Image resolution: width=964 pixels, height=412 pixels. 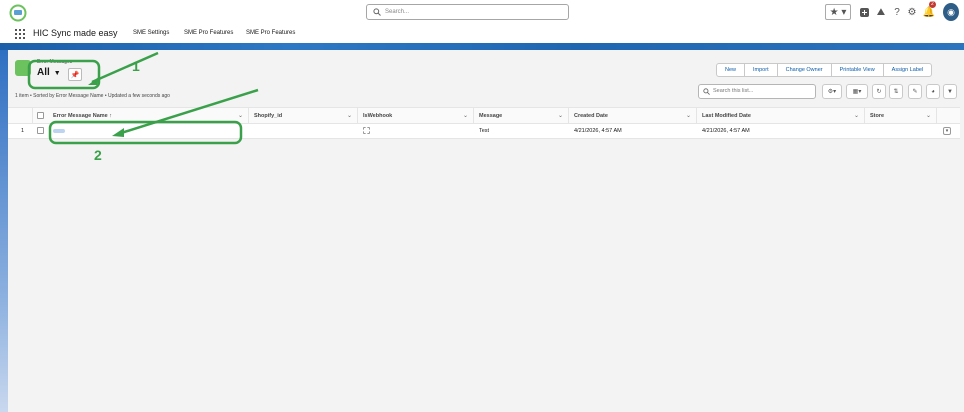 I want to click on shopify-id-cell, so click(x=303, y=131).